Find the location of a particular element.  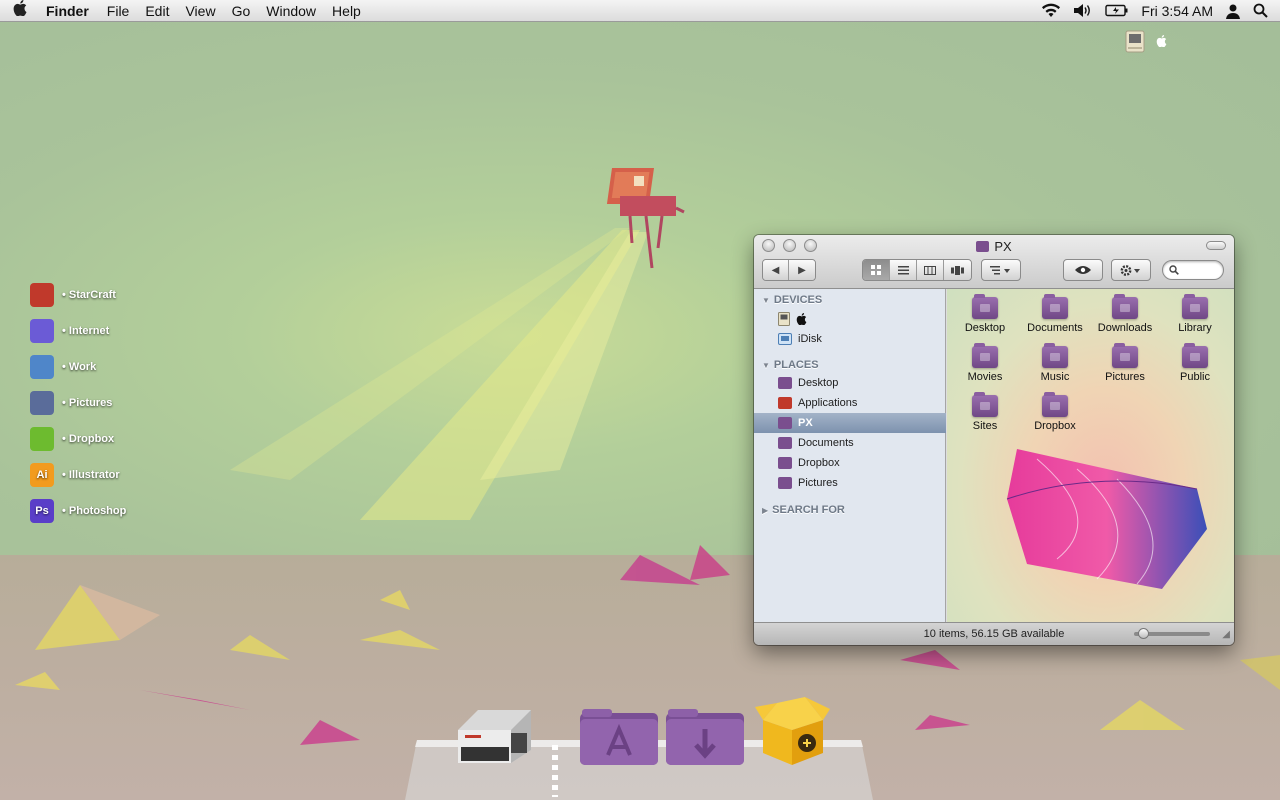

sidebar-item-px: PX is located at coordinates (850, 423).